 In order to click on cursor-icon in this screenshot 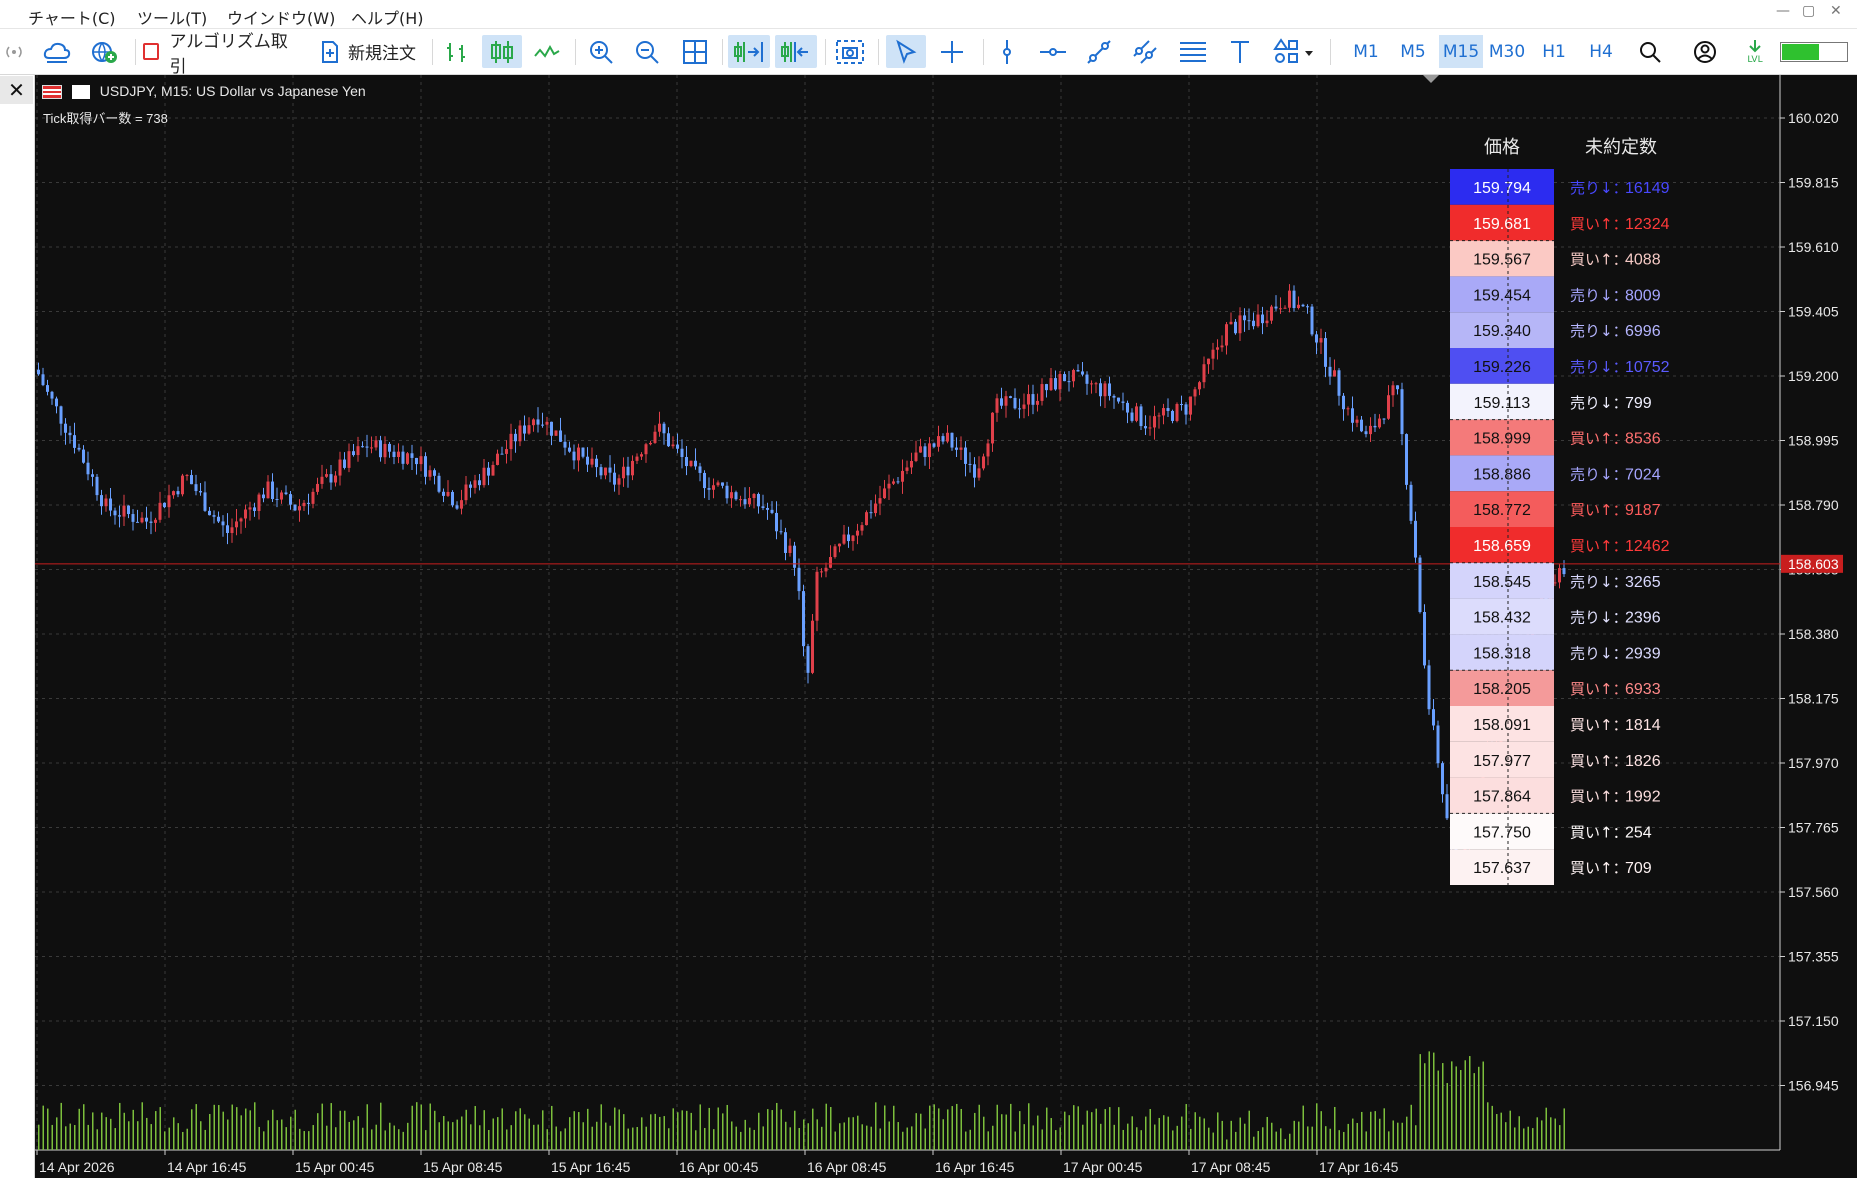, I will do `click(906, 51)`.